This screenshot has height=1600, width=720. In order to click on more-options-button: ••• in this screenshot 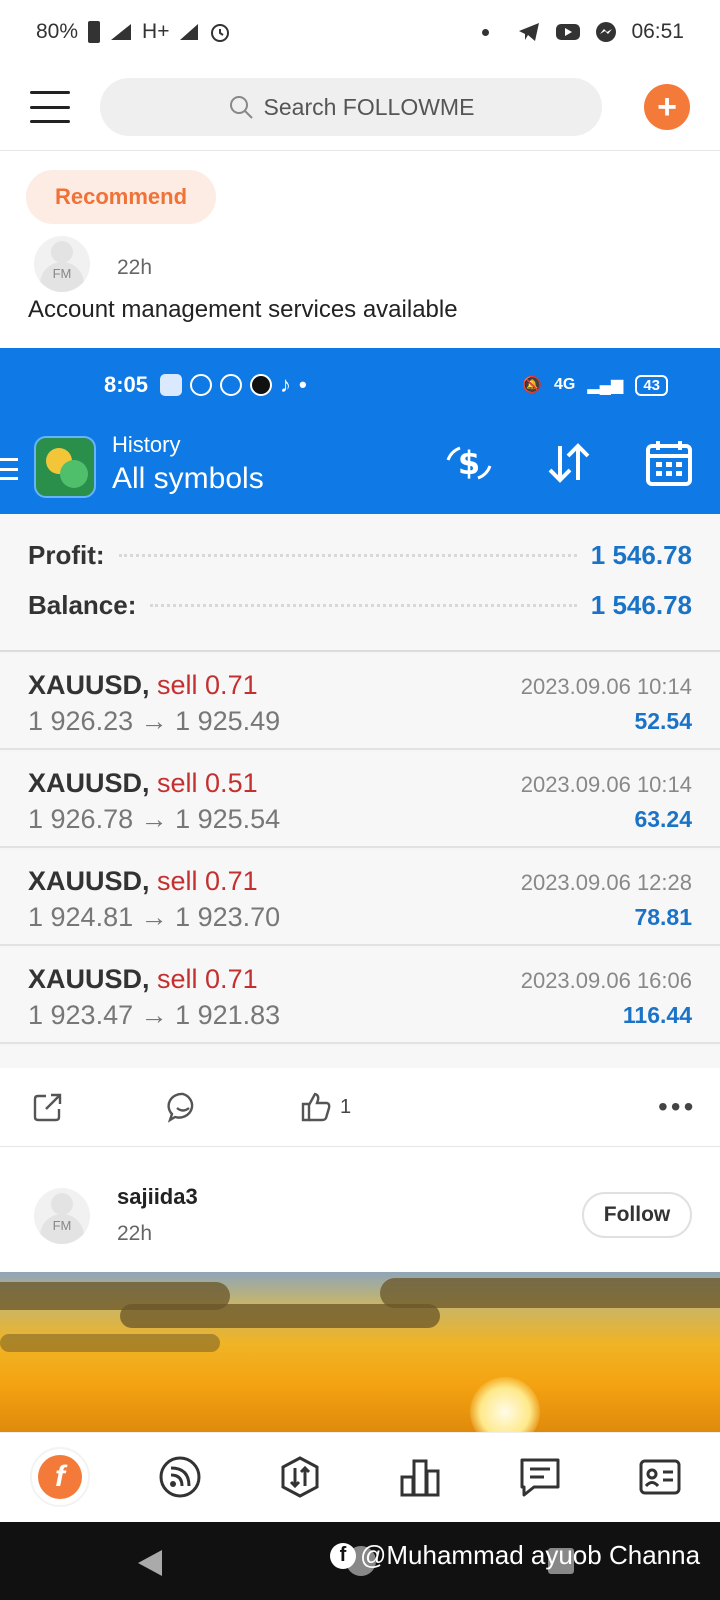, I will do `click(677, 1107)`.